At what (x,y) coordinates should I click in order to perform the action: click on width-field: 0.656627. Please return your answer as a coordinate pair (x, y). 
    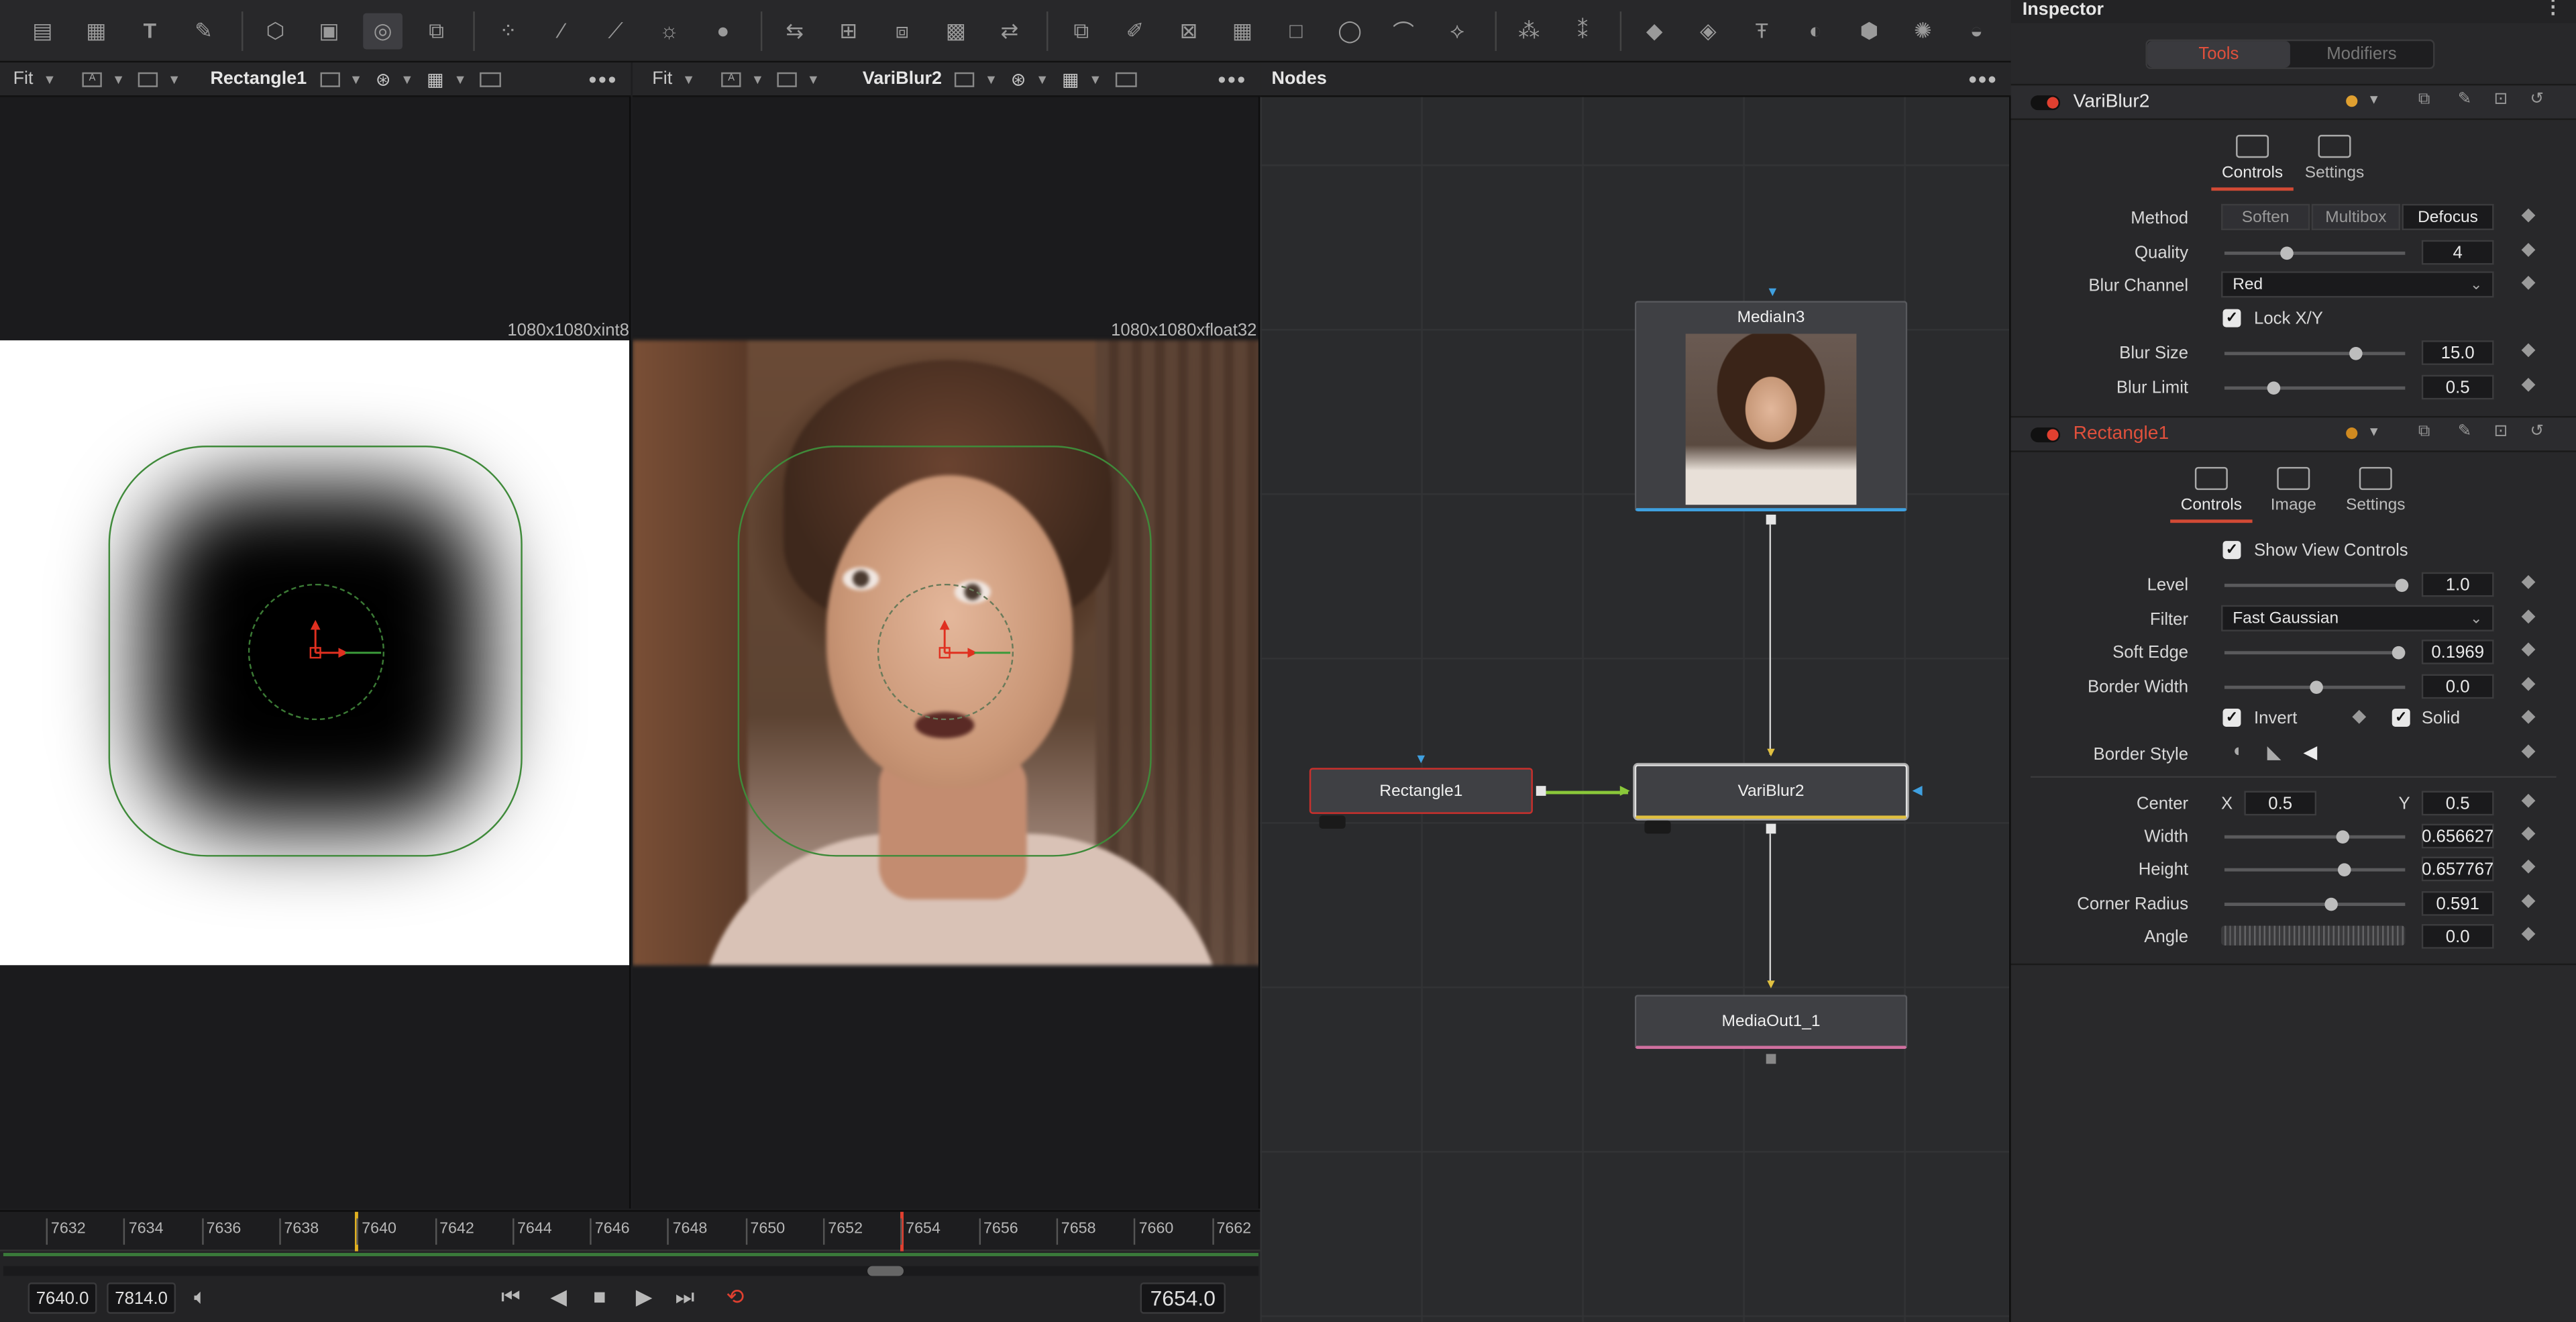
    Looking at the image, I should click on (2457, 836).